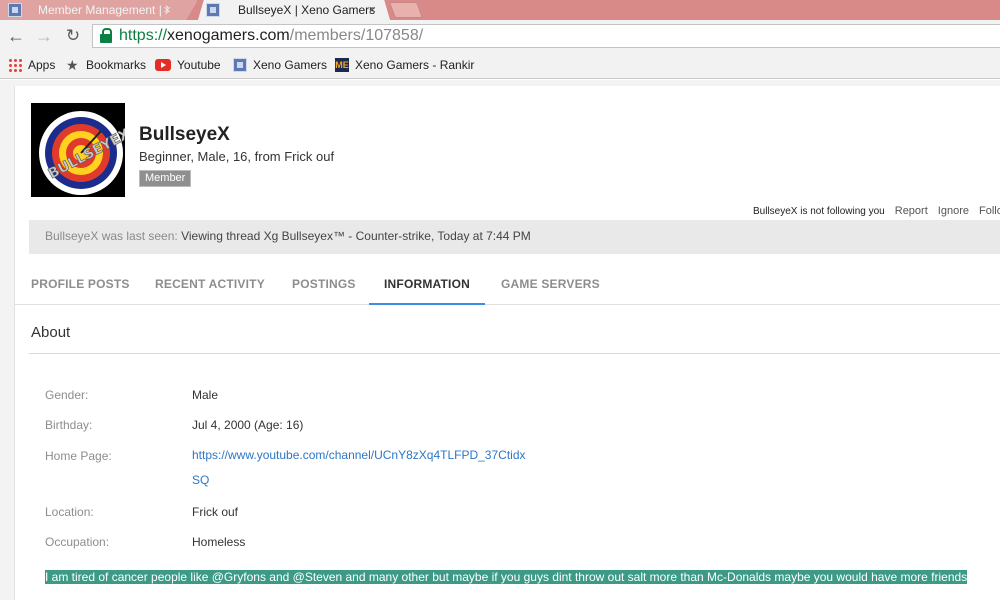 This screenshot has width=1000, height=600. Describe the element at coordinates (80, 285) in the screenshot. I see `tab-profile-posts: PROFILE POSTS` at that location.